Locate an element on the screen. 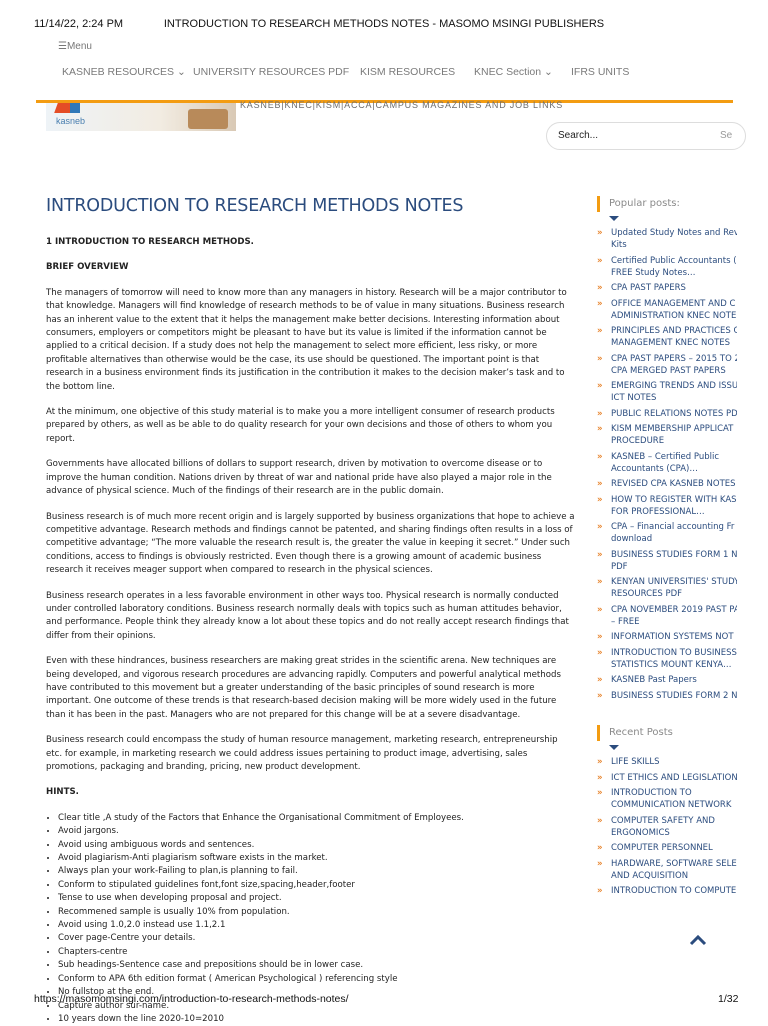 The image size is (768, 1026). recent-posts-title: Recent Posts is located at coordinates (667, 733).